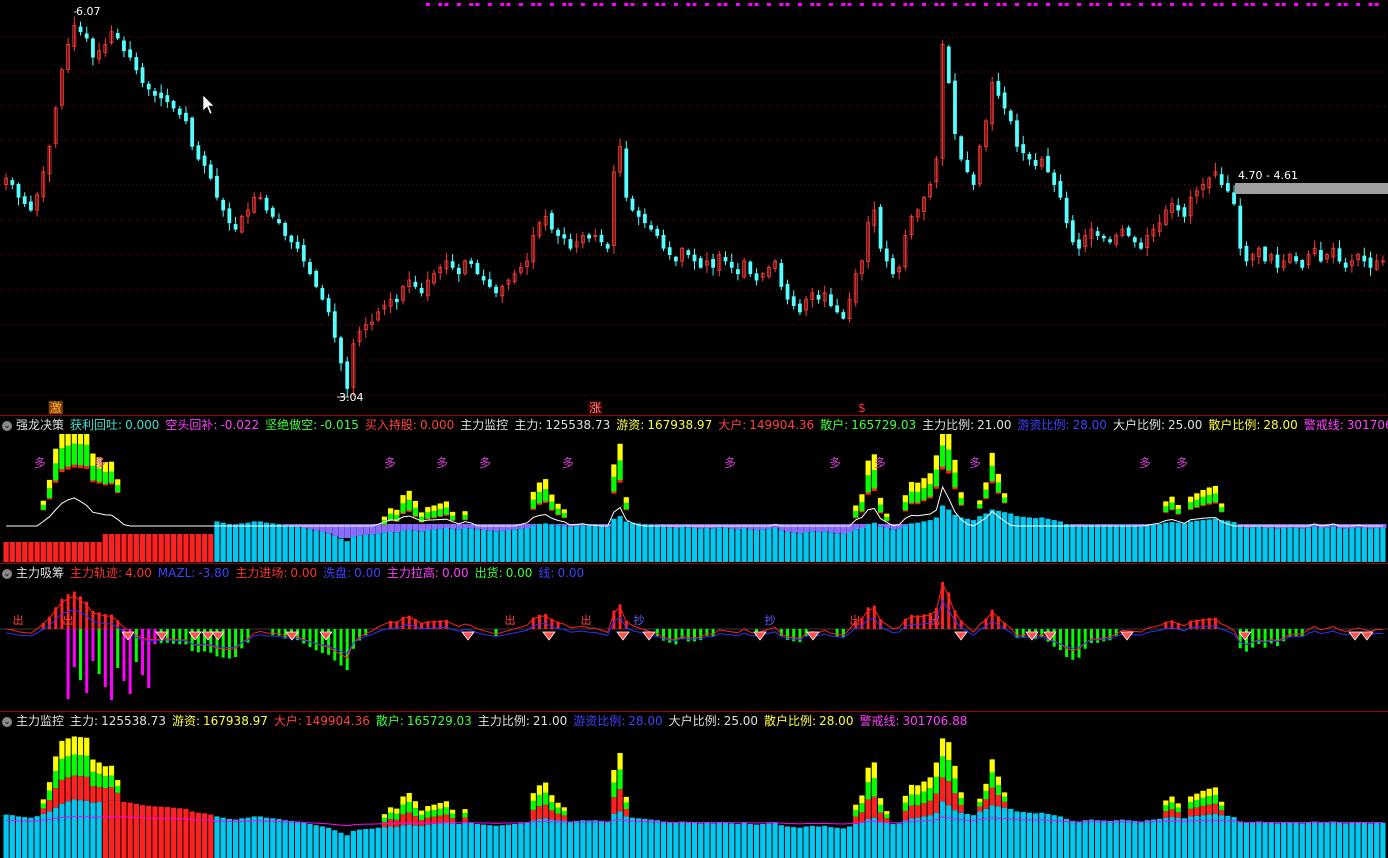 Image resolution: width=1388 pixels, height=858 pixels. What do you see at coordinates (484, 425) in the screenshot?
I see `indicator-label: 主力监控` at bounding box center [484, 425].